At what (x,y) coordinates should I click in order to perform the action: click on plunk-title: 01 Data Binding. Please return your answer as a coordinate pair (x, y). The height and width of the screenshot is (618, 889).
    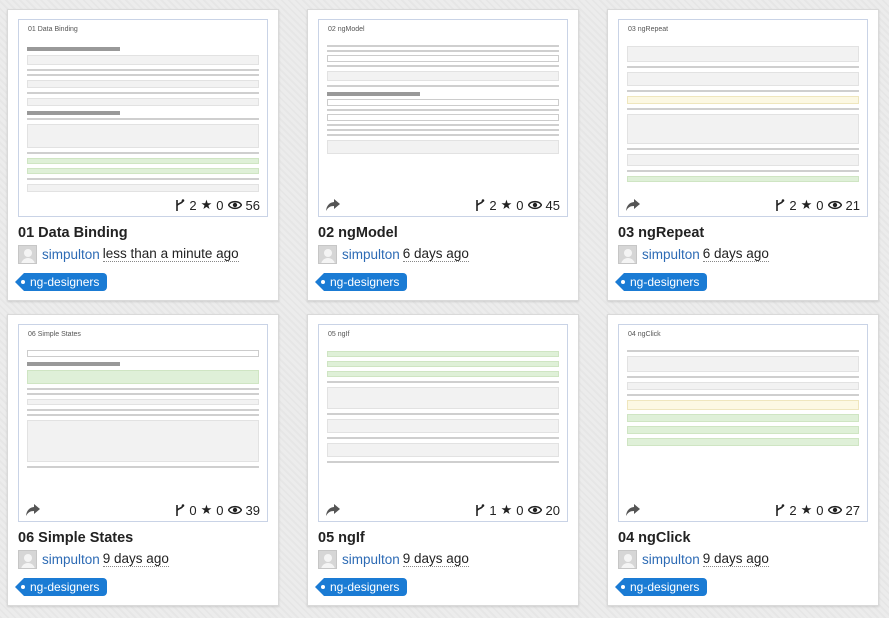
    Looking at the image, I should click on (73, 233).